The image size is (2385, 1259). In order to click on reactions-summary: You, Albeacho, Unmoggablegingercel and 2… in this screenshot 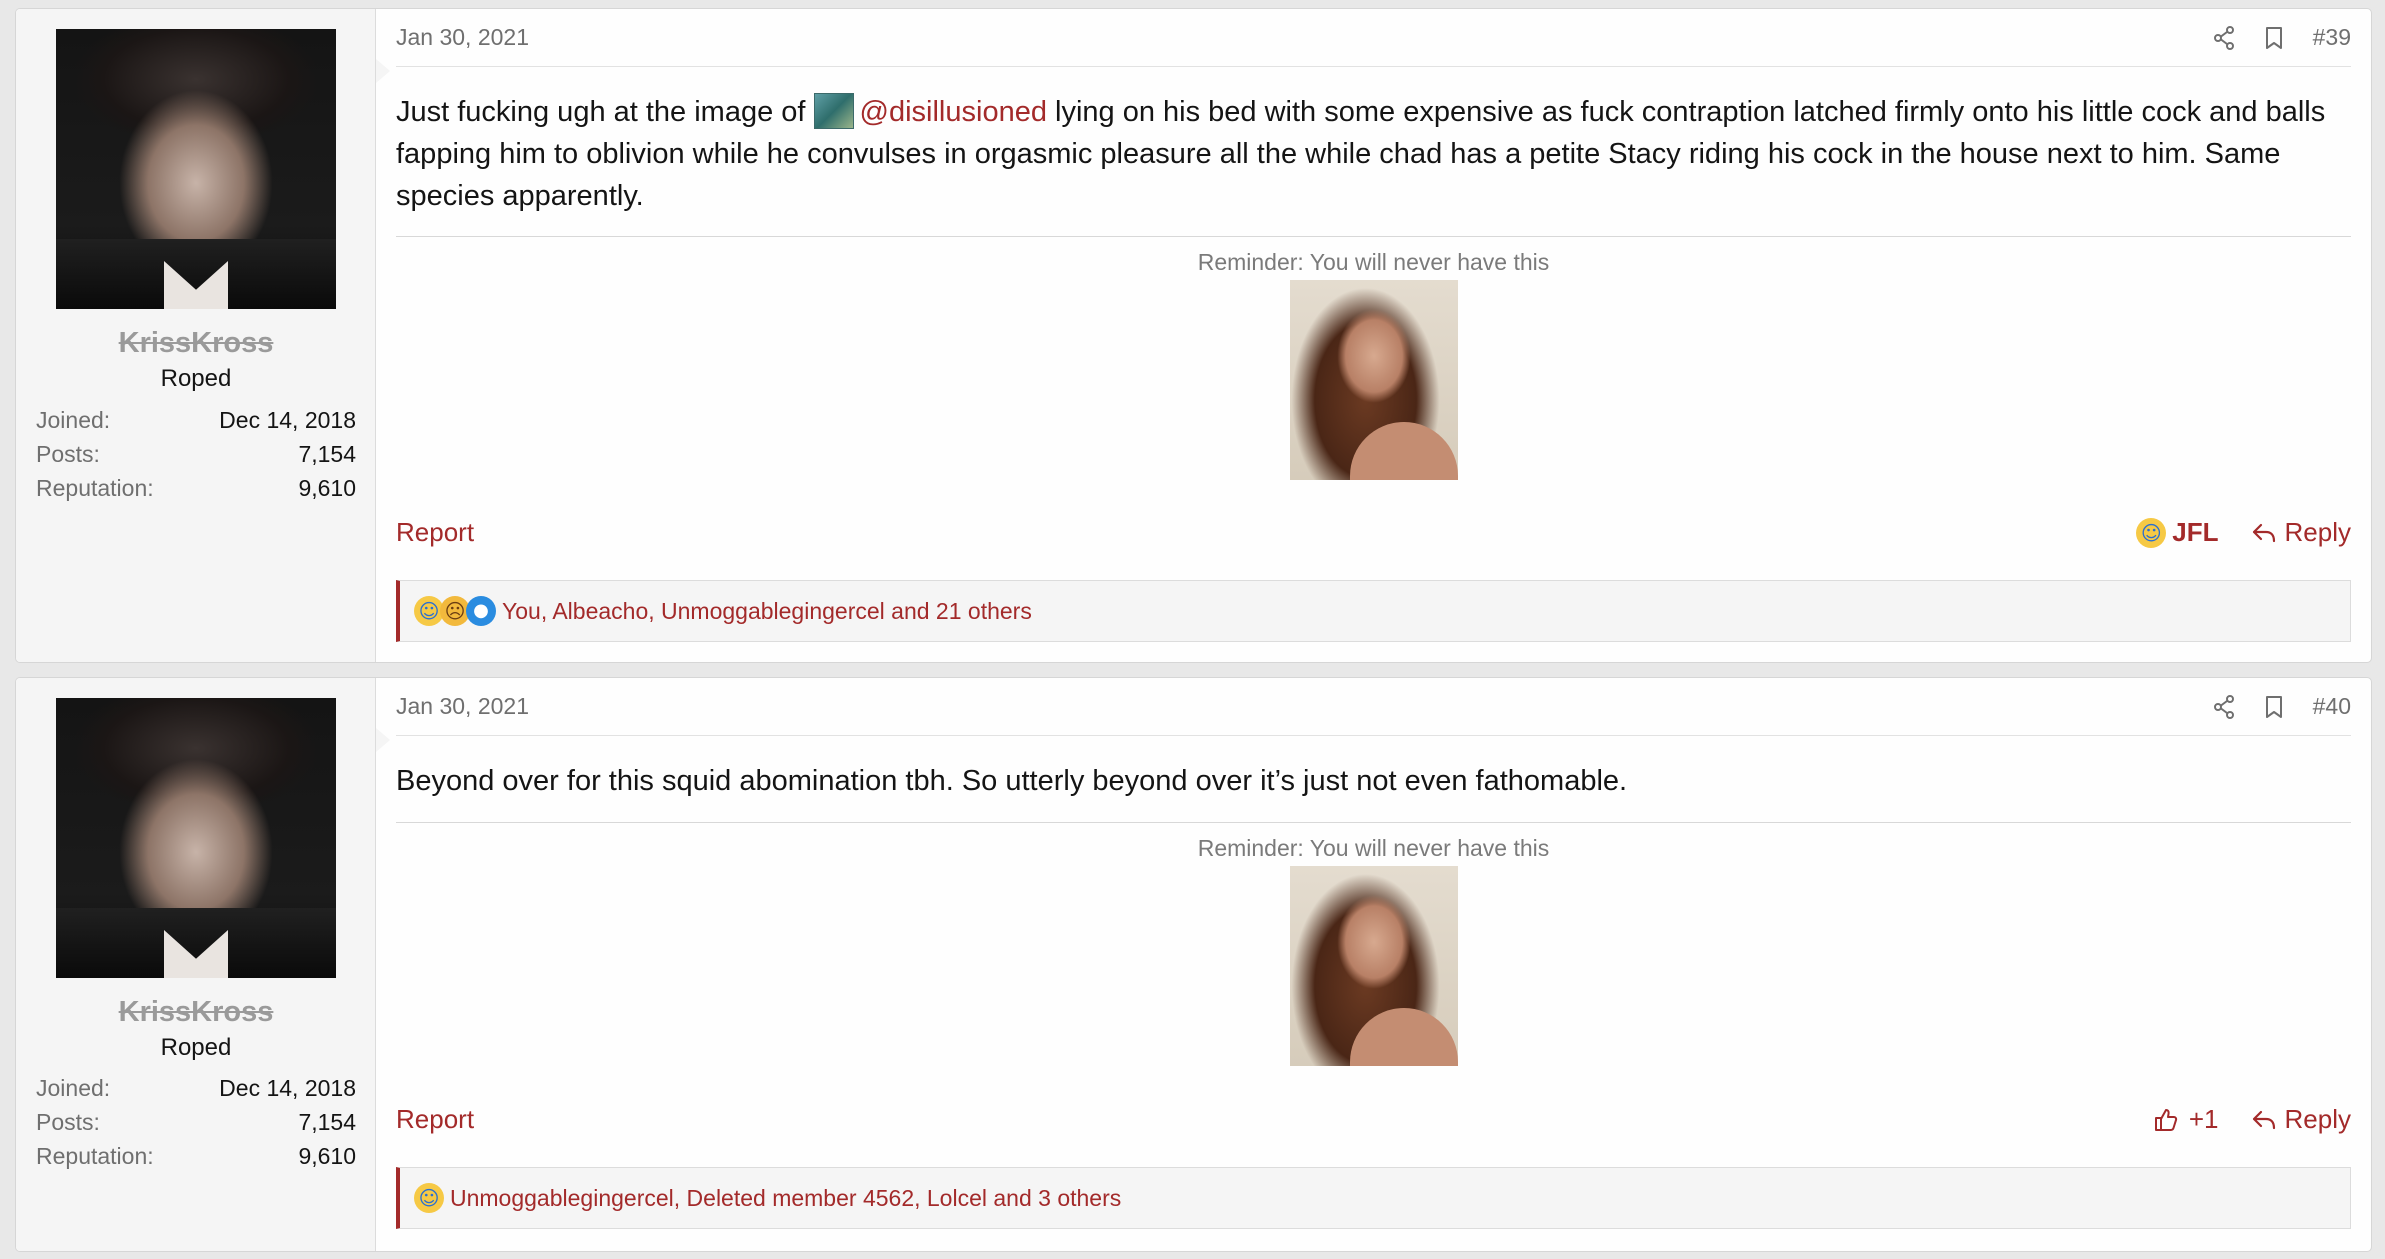, I will do `click(767, 611)`.